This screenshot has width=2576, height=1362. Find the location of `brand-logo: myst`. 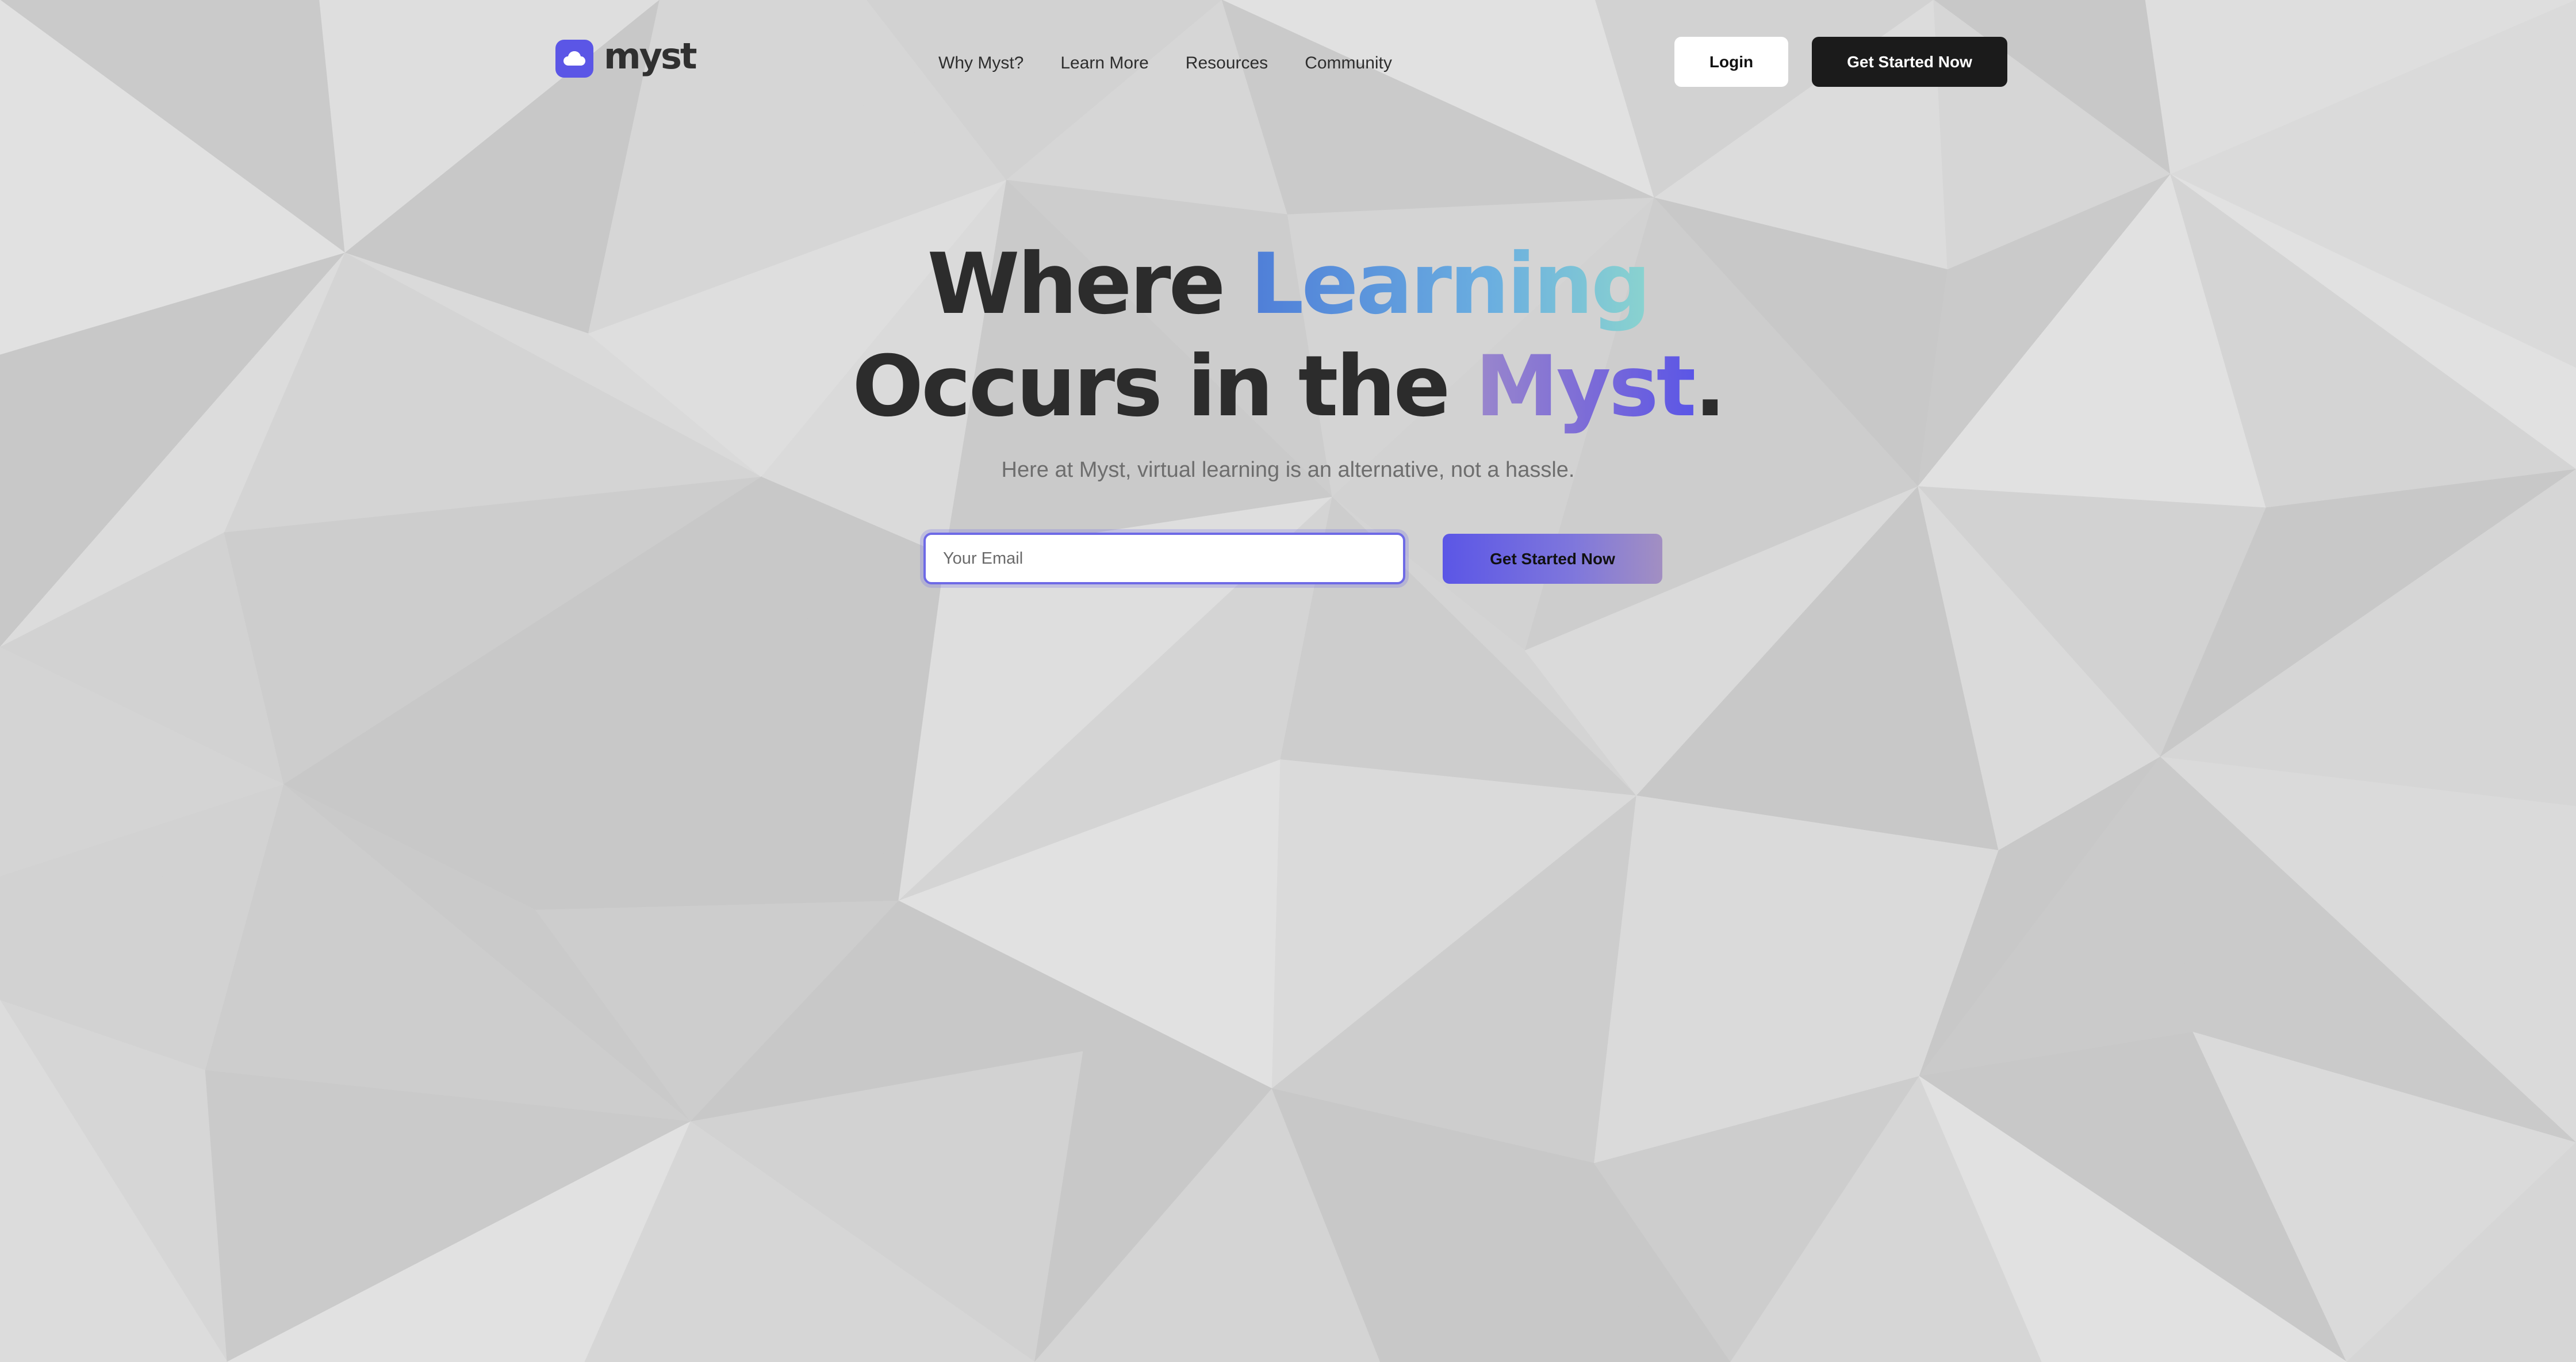

brand-logo: myst is located at coordinates (626, 59).